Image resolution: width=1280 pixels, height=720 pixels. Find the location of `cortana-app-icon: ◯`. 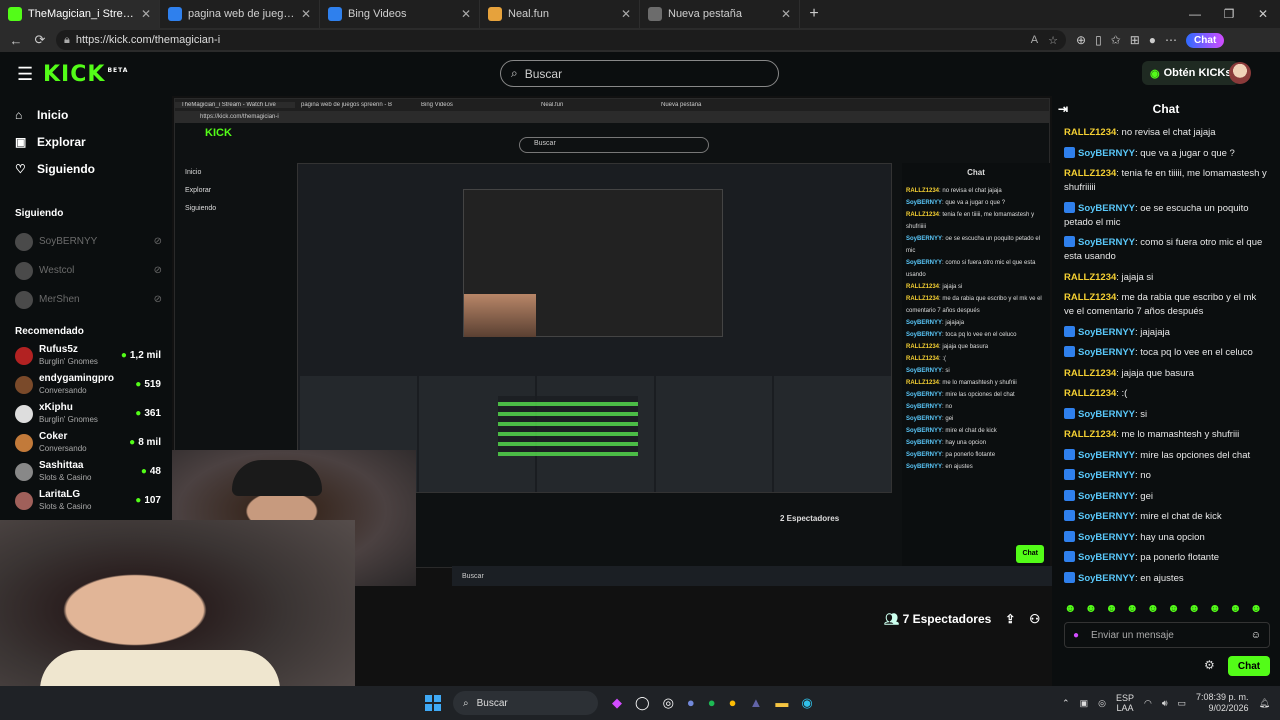

cortana-app-icon: ◯ is located at coordinates (642, 703).